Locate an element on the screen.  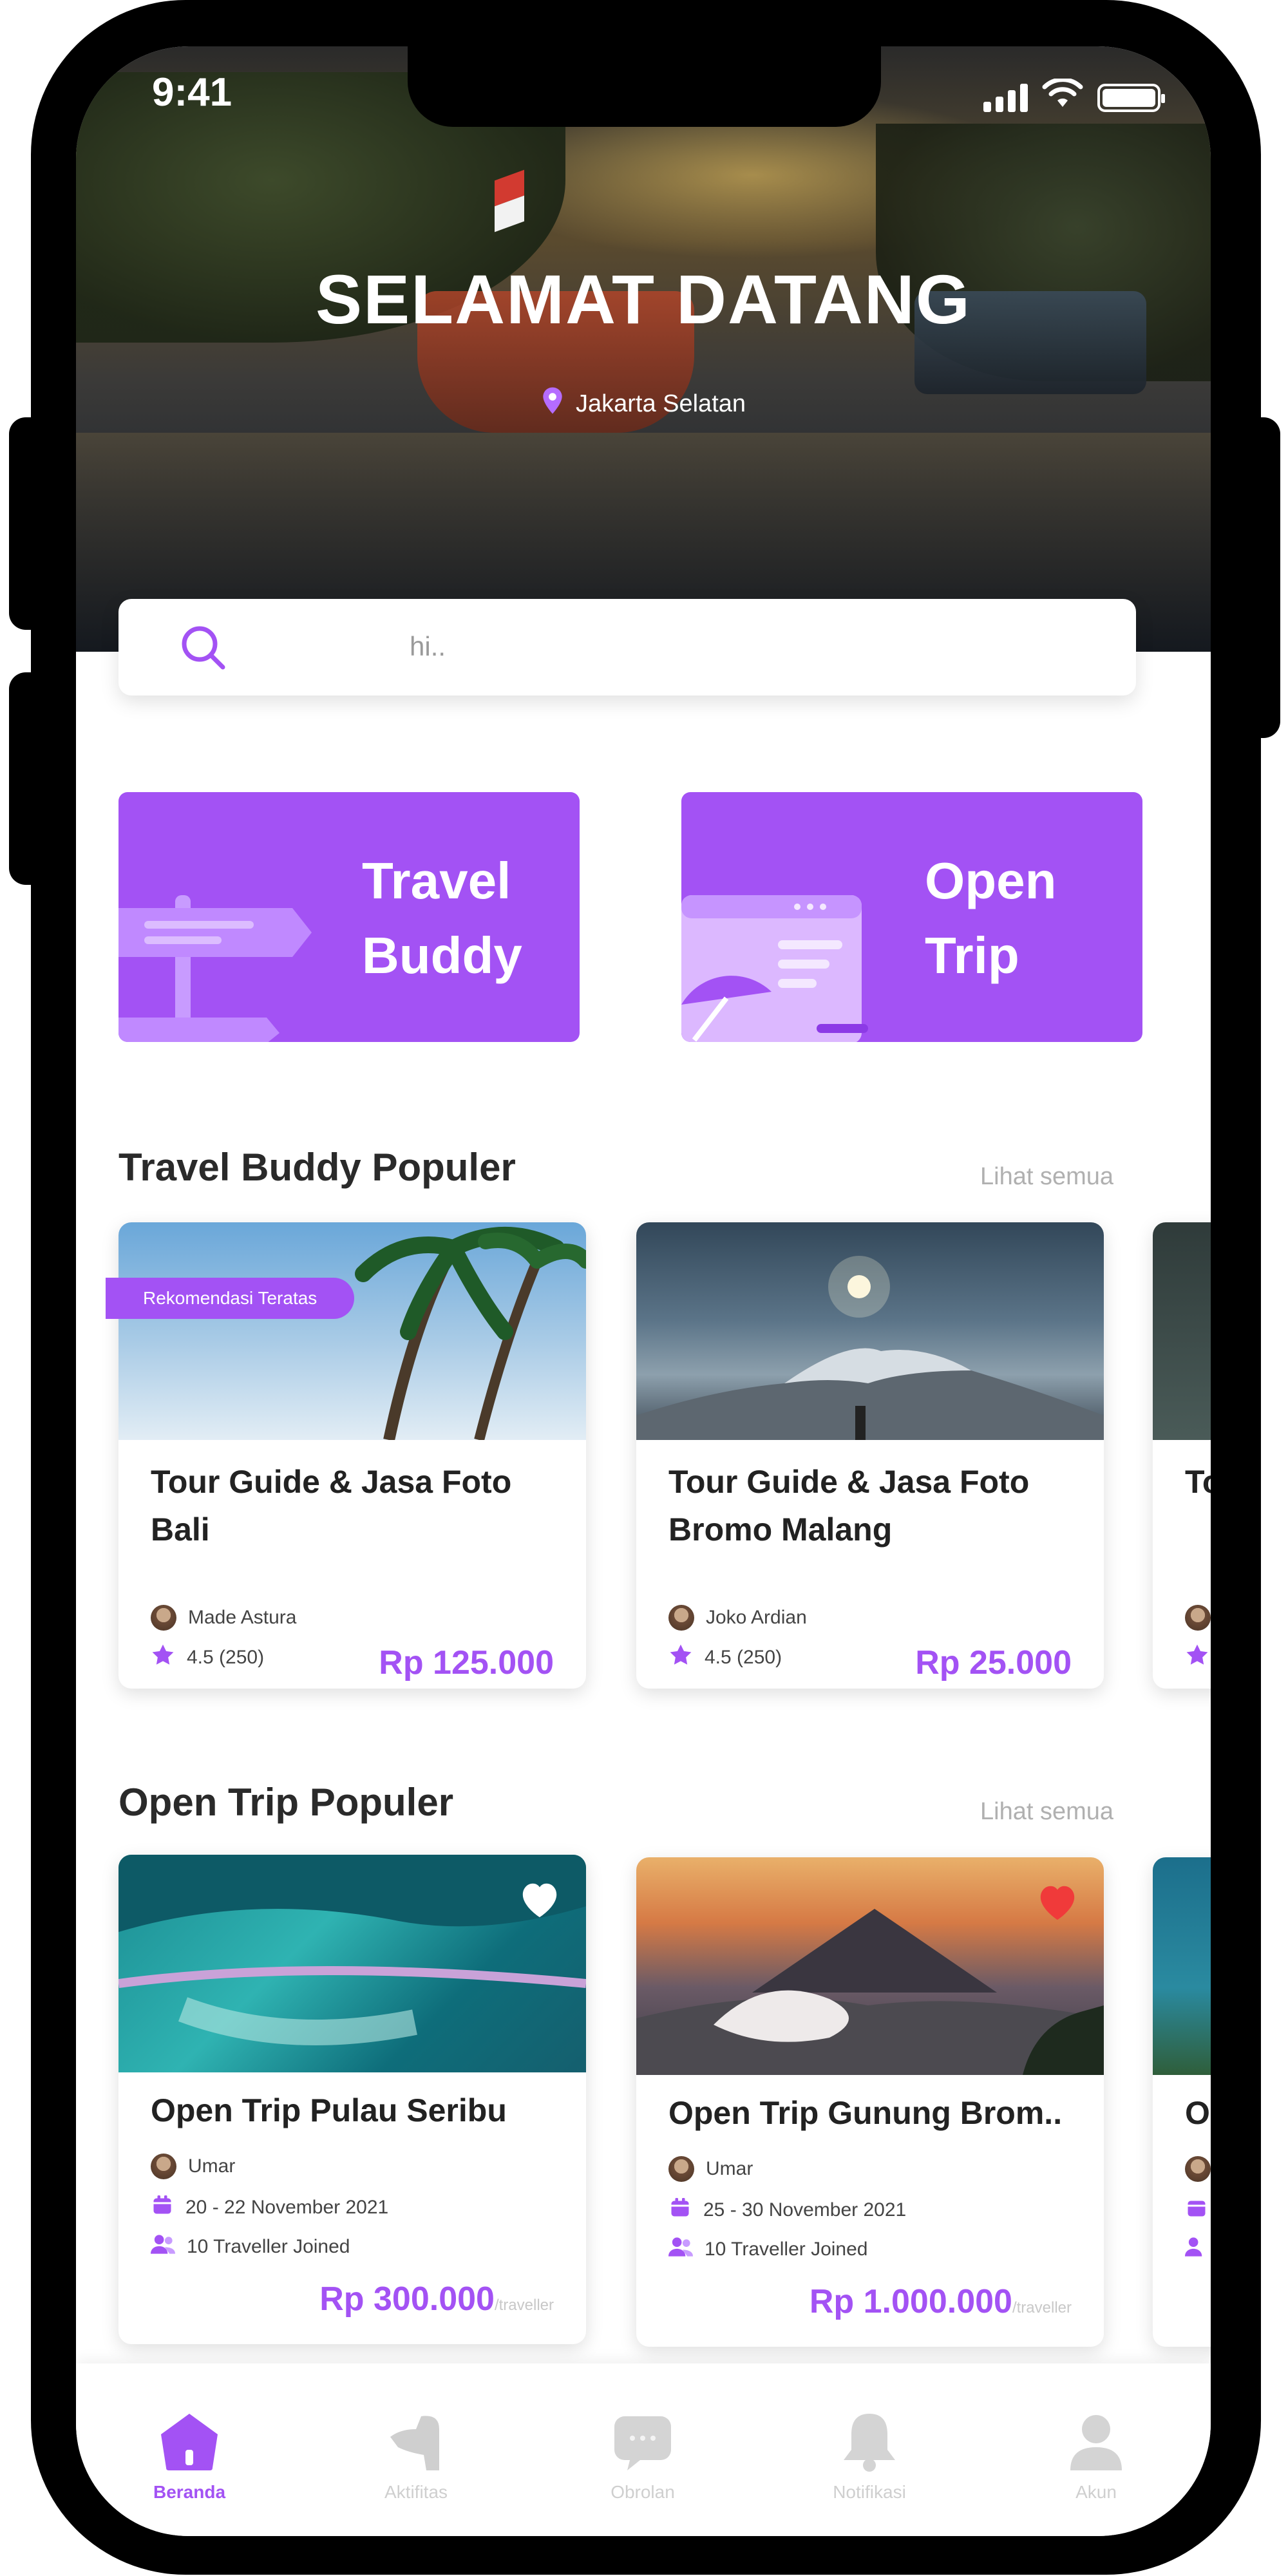
nav-label: Beranda is located at coordinates (190, 2492).